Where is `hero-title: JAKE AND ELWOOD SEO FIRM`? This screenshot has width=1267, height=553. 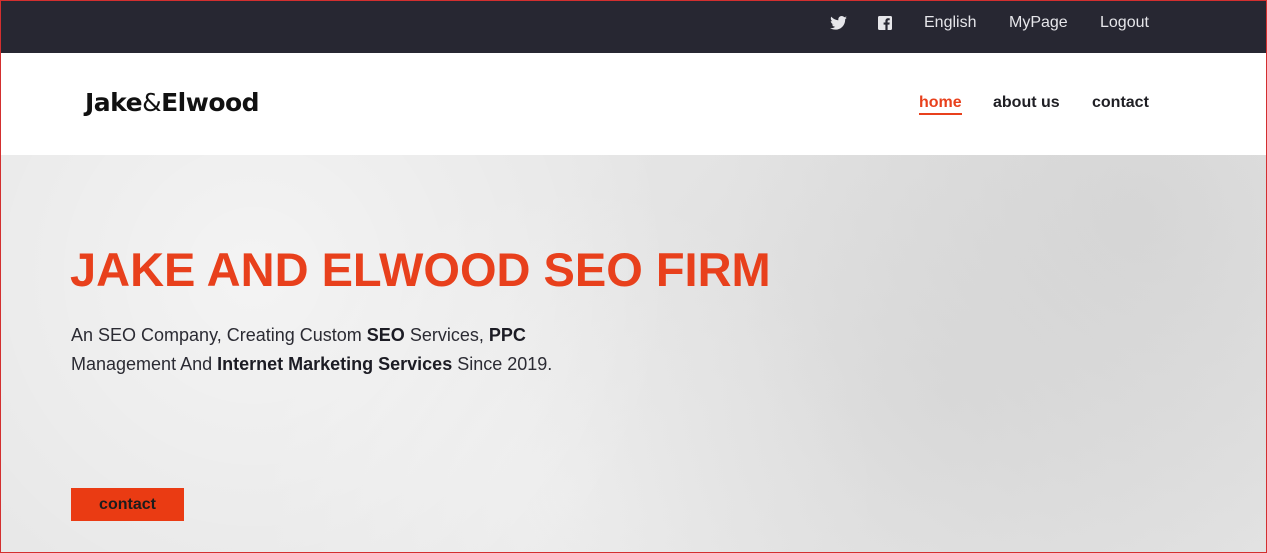 hero-title: JAKE AND ELWOOD SEO FIRM is located at coordinates (420, 269).